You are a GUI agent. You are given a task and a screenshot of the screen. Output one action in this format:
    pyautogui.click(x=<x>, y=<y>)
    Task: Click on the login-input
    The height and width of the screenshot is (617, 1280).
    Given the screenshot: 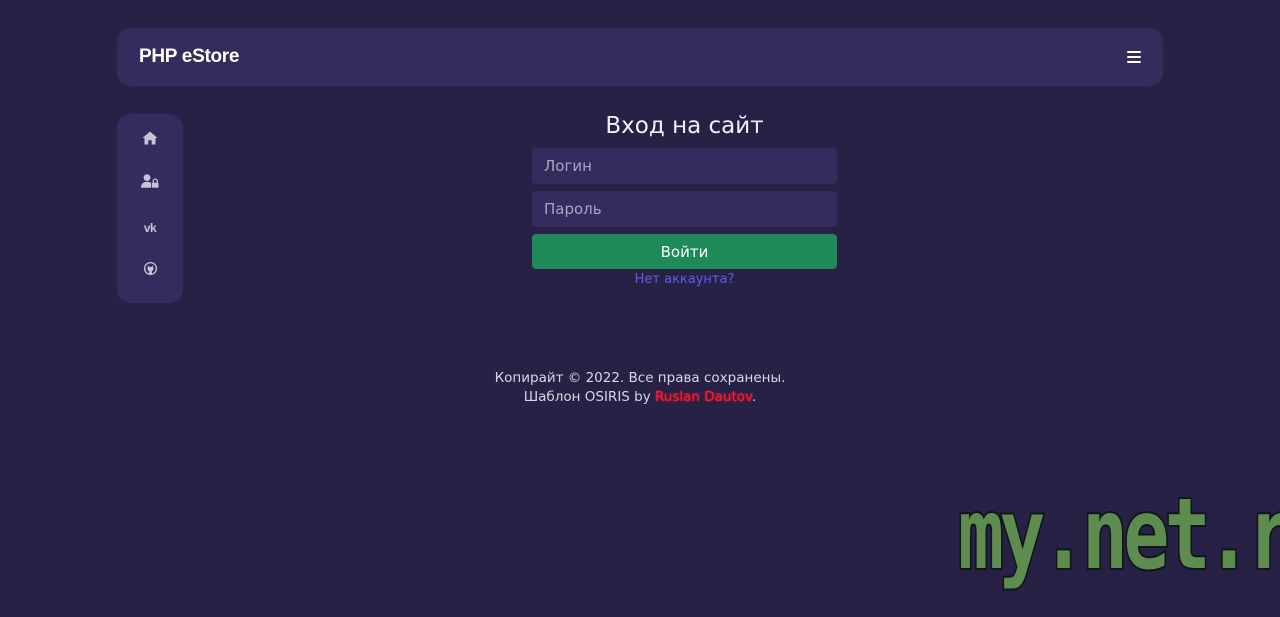 What is the action you would take?
    pyautogui.click(x=684, y=166)
    